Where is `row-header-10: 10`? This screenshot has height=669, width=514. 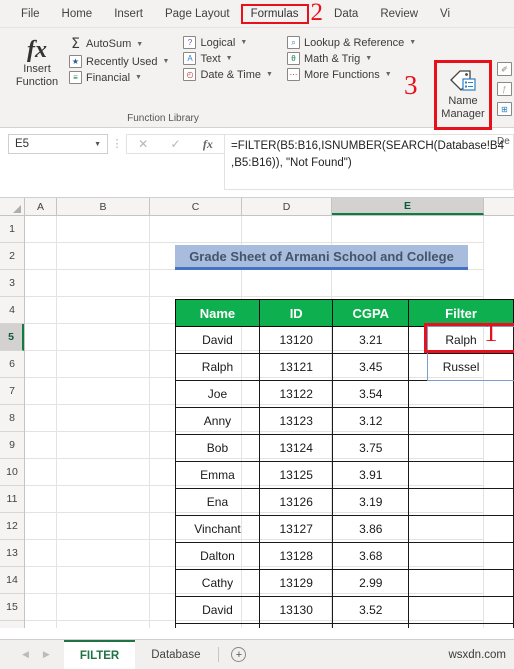
row-header-10: 10 is located at coordinates (12, 472).